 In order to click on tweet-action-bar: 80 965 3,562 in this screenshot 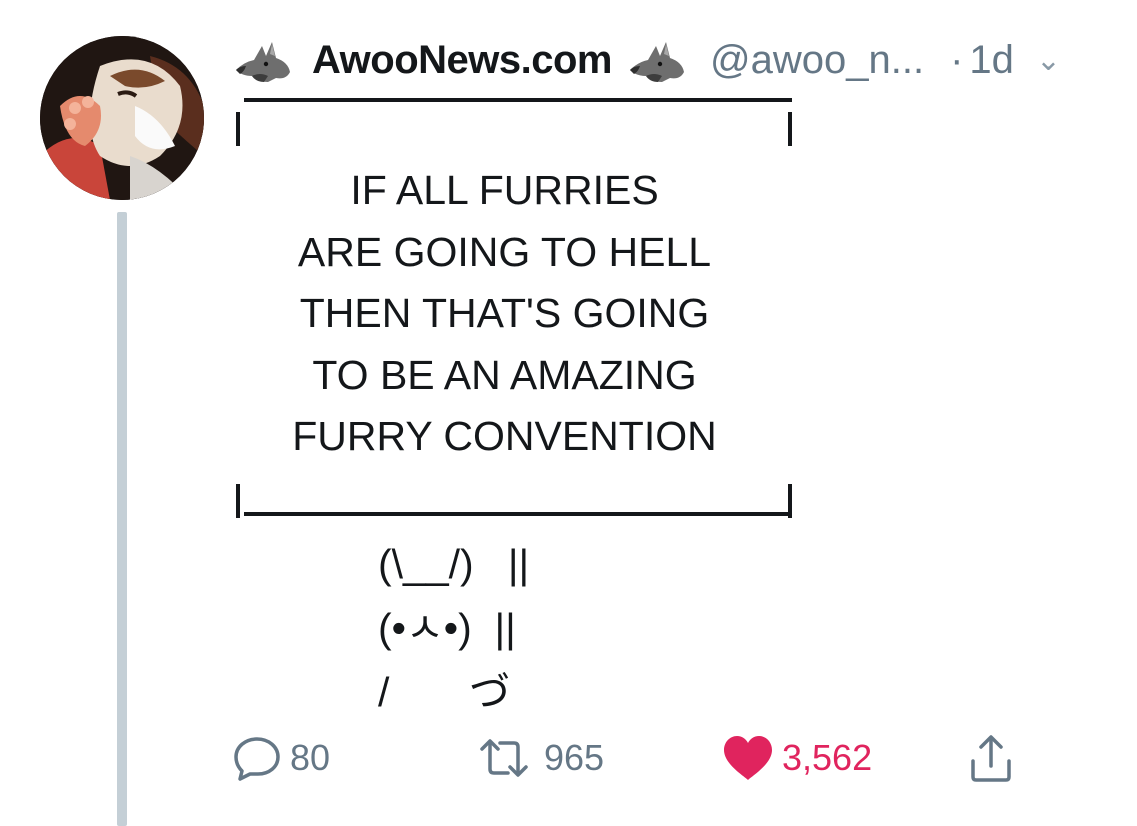, I will do `click(642, 758)`.